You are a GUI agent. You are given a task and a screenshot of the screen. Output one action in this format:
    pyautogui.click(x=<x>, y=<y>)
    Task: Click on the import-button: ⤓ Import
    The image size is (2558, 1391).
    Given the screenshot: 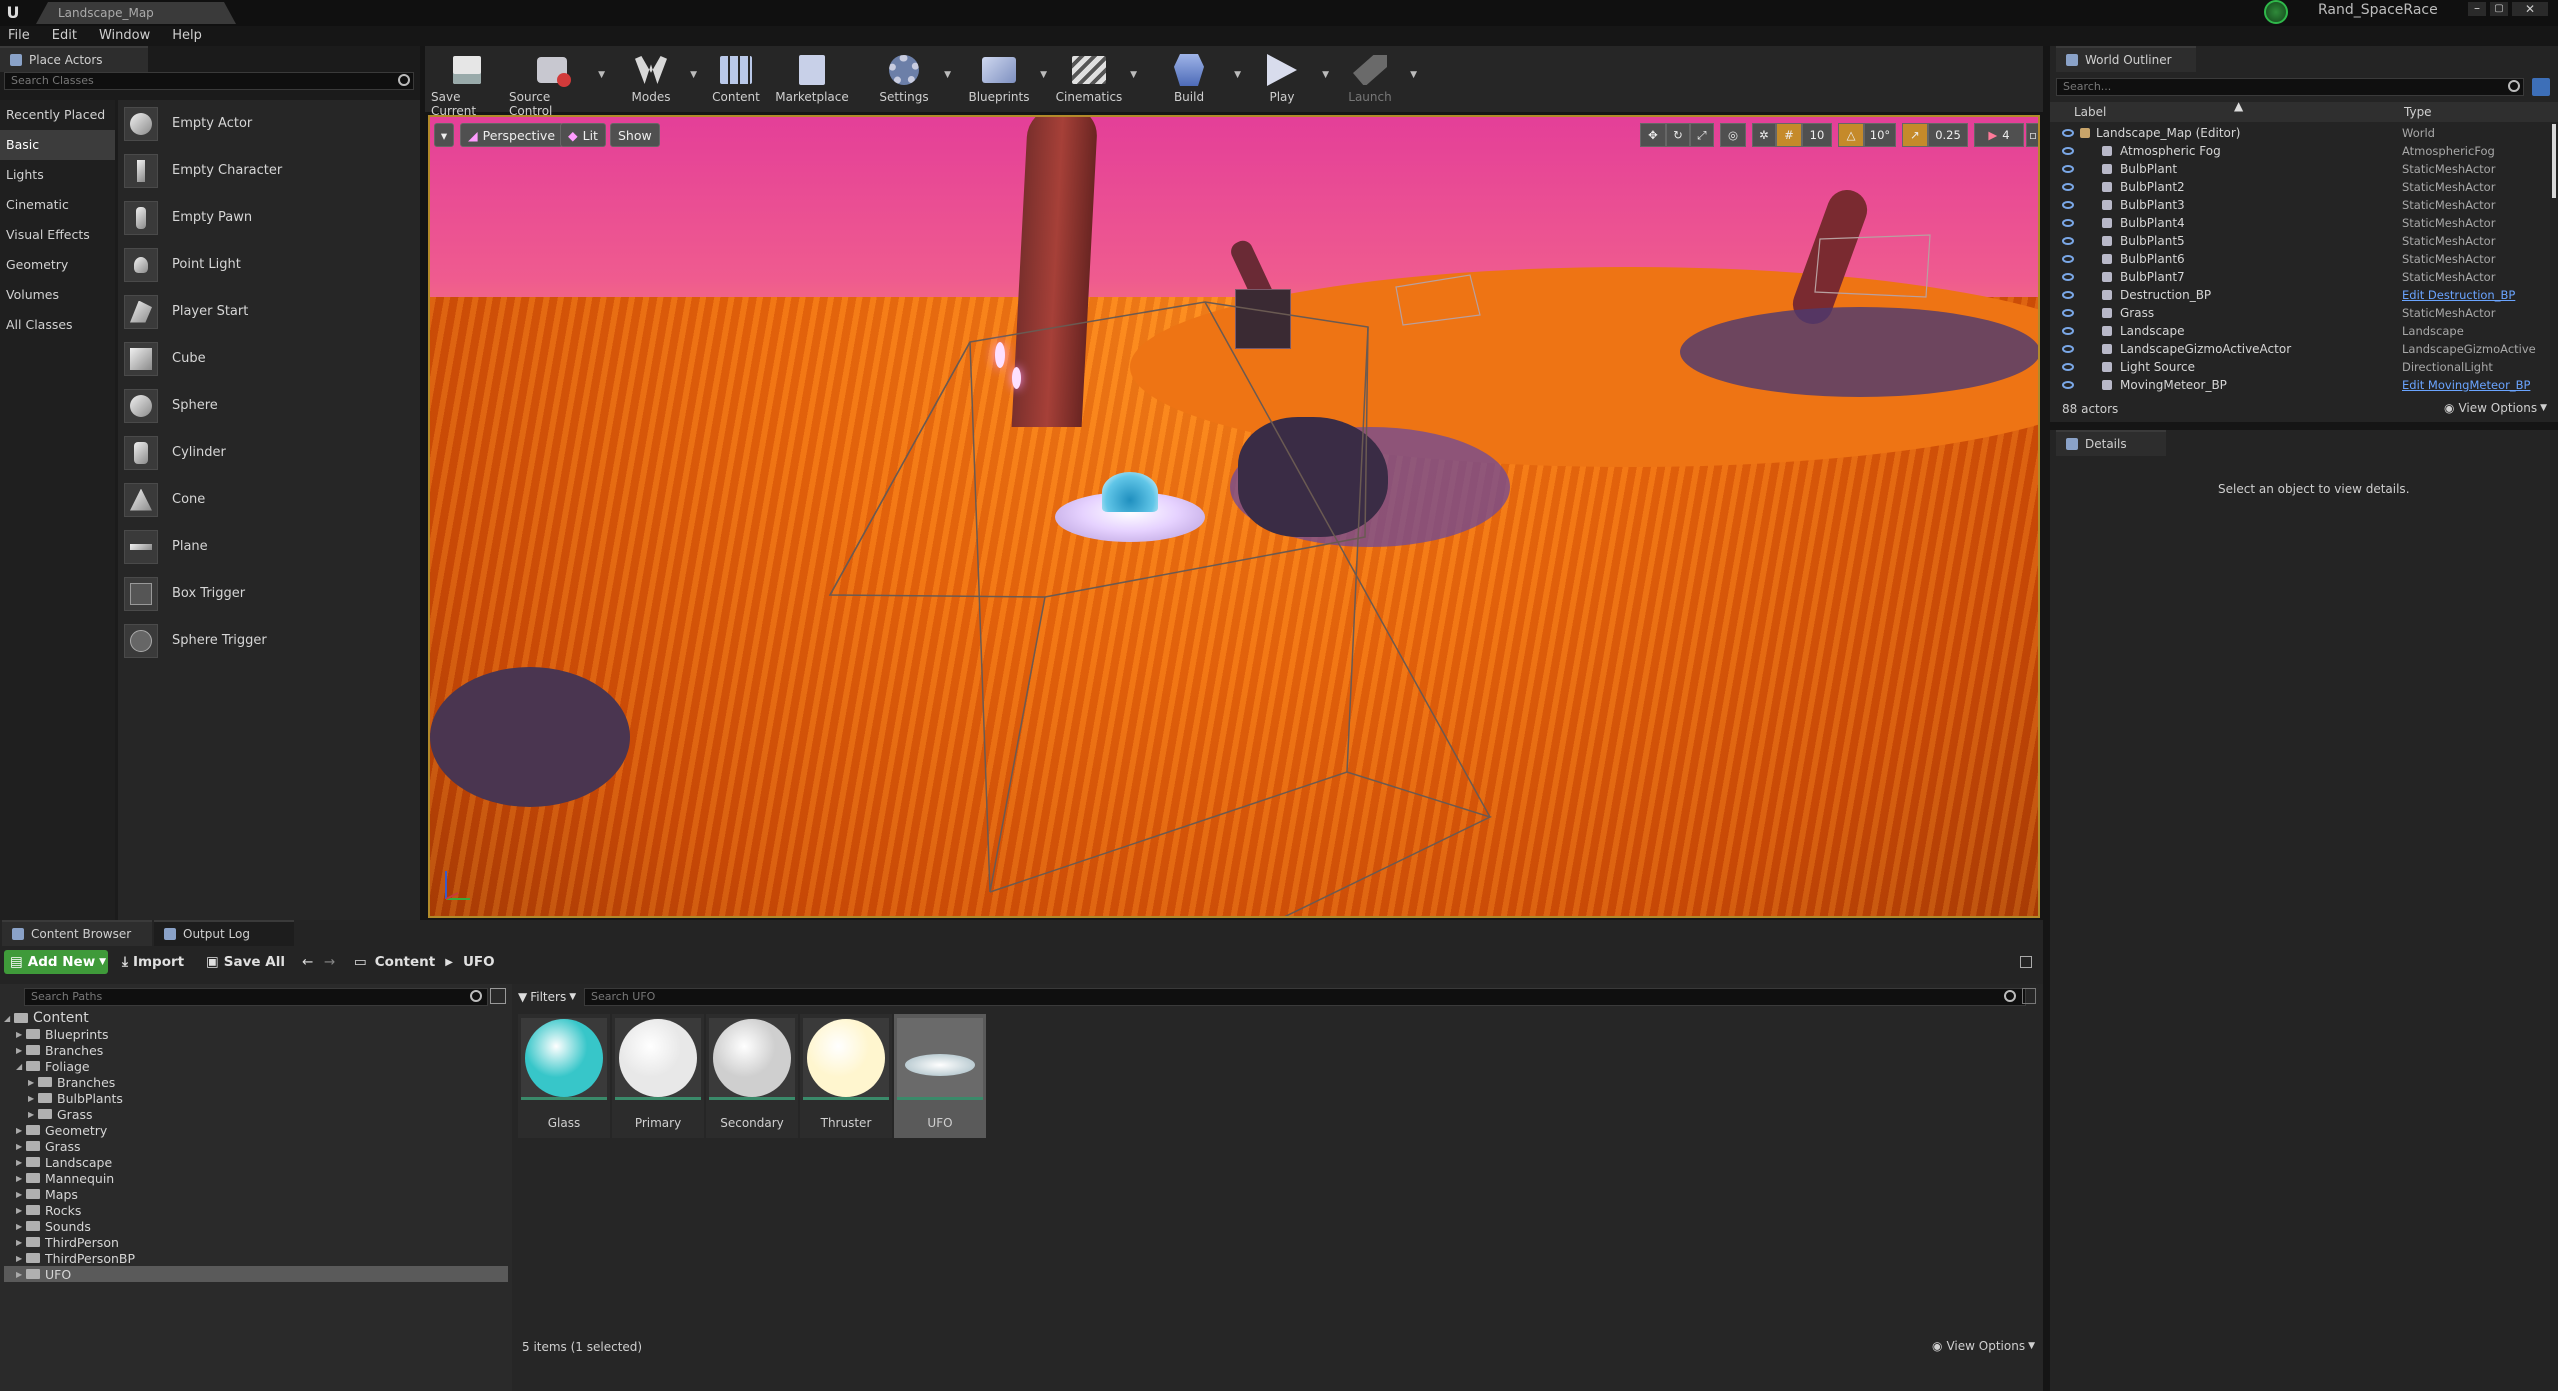 What is the action you would take?
    pyautogui.click(x=153, y=962)
    